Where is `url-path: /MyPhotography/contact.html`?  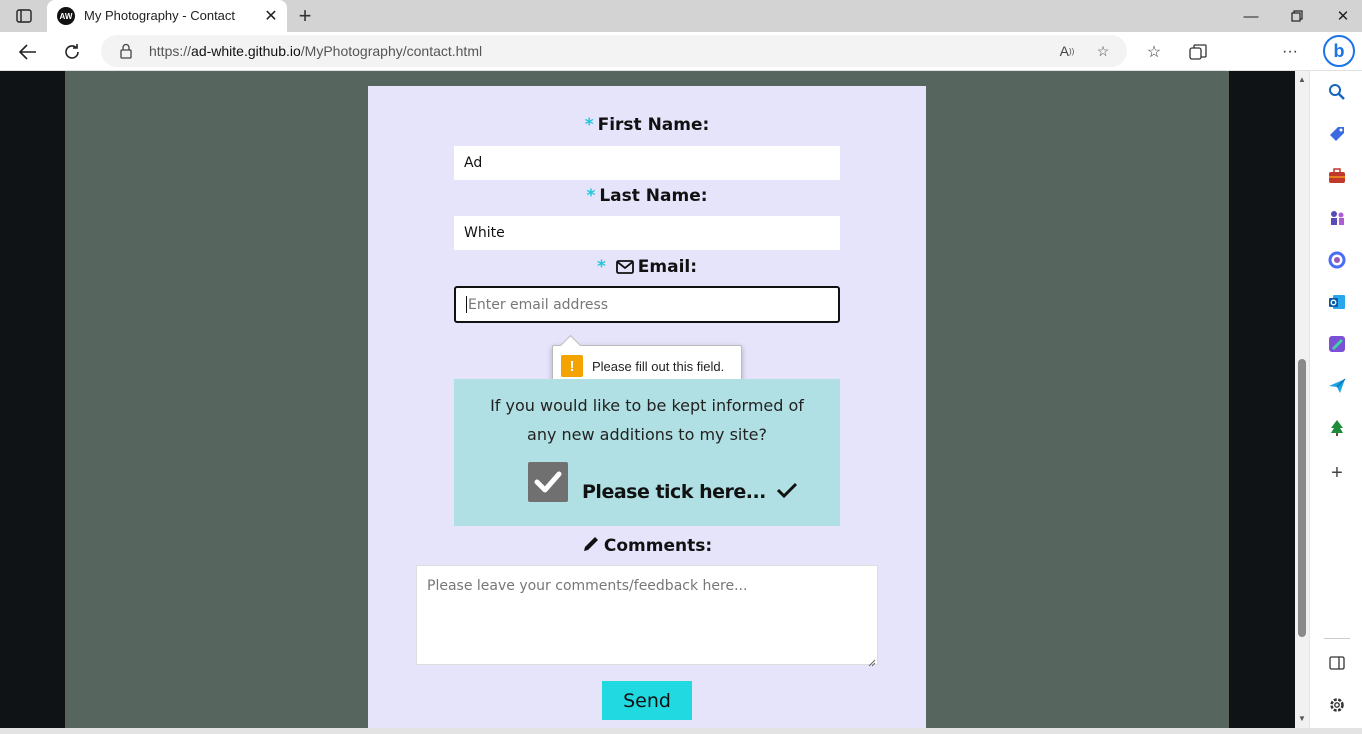 url-path: /MyPhotography/contact.html is located at coordinates (391, 51).